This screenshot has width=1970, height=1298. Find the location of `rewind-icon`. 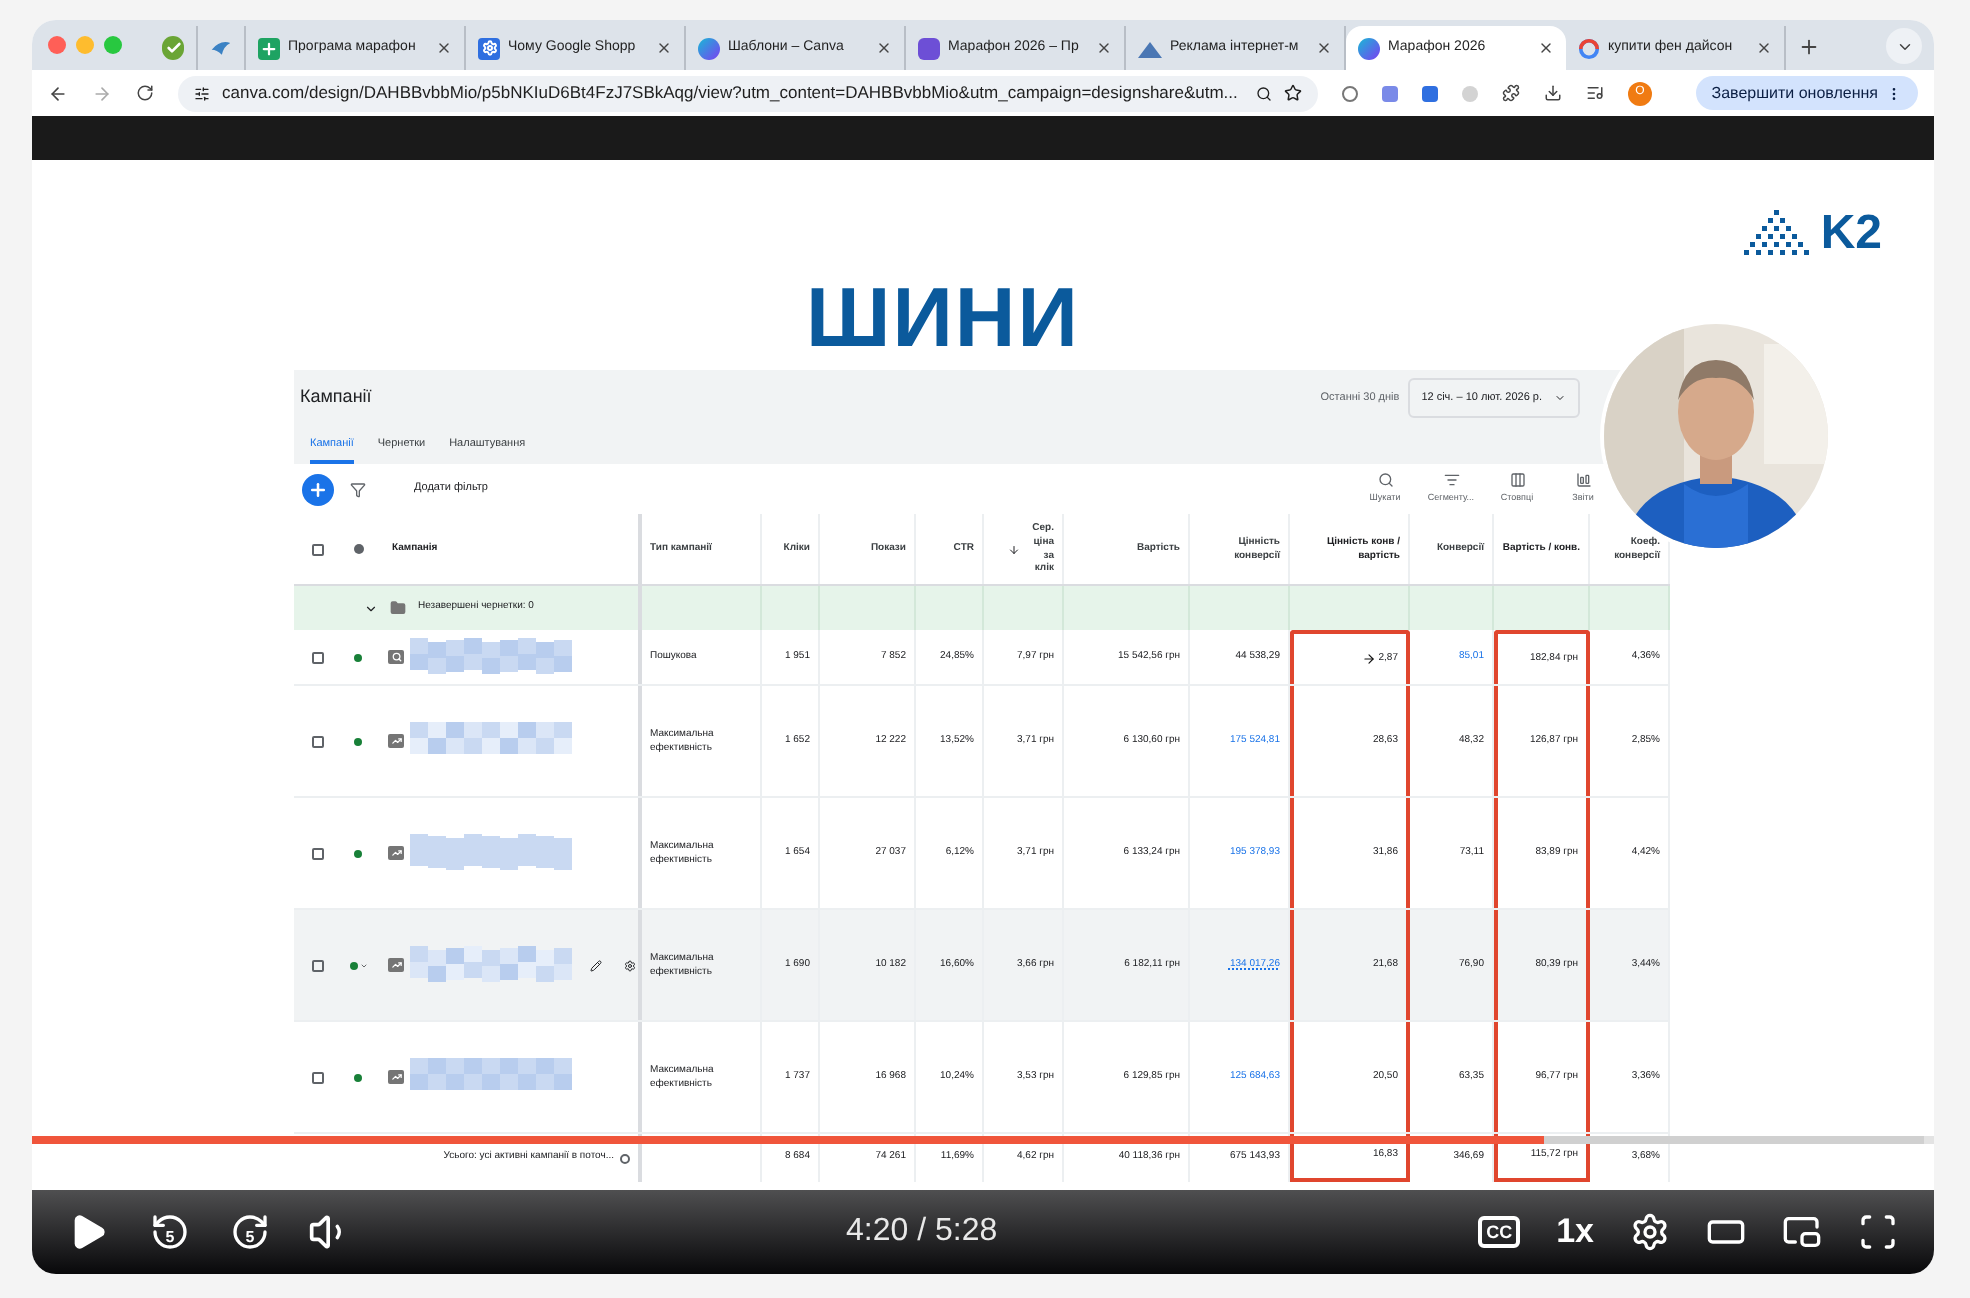

rewind-icon is located at coordinates (170, 1232).